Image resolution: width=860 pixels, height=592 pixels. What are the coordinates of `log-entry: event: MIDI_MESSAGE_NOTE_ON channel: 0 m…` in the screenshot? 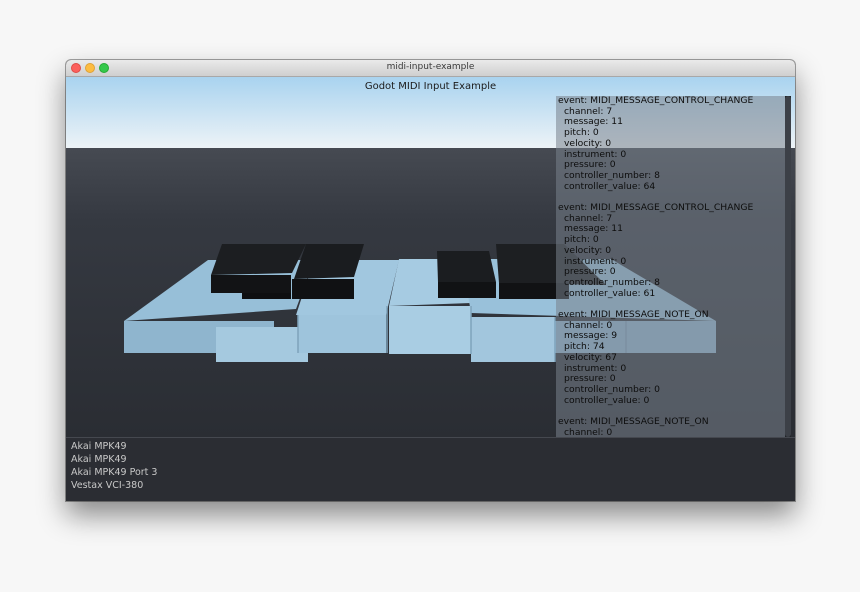 It's located at (672, 363).